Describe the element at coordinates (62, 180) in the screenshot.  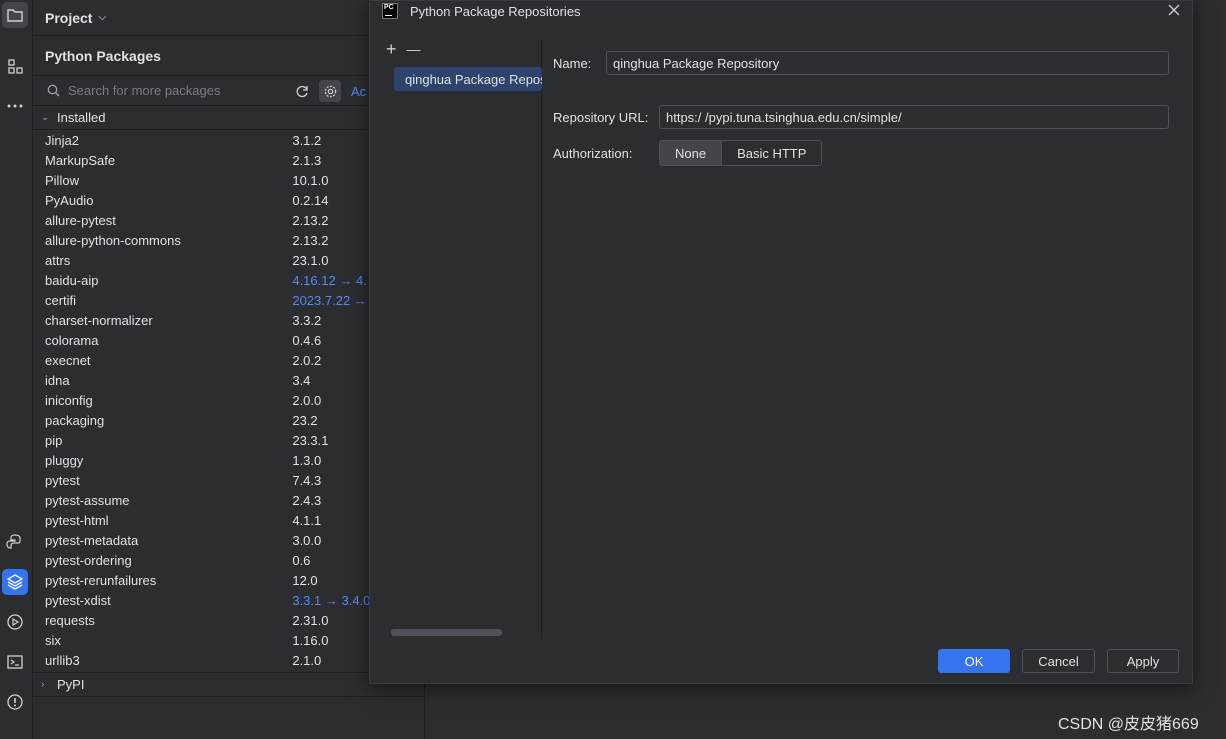
I see `package-name: Pillow` at that location.